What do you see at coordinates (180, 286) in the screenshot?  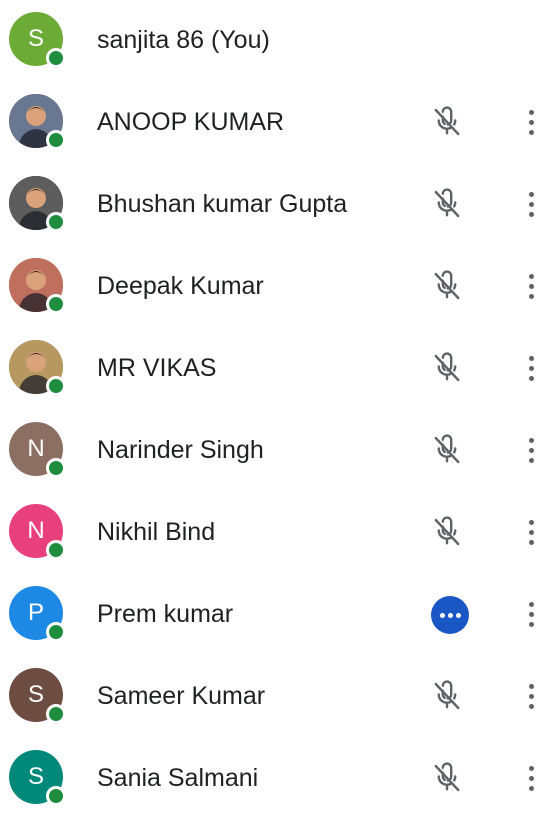 I see `participant-name: Deepak Kumar` at bounding box center [180, 286].